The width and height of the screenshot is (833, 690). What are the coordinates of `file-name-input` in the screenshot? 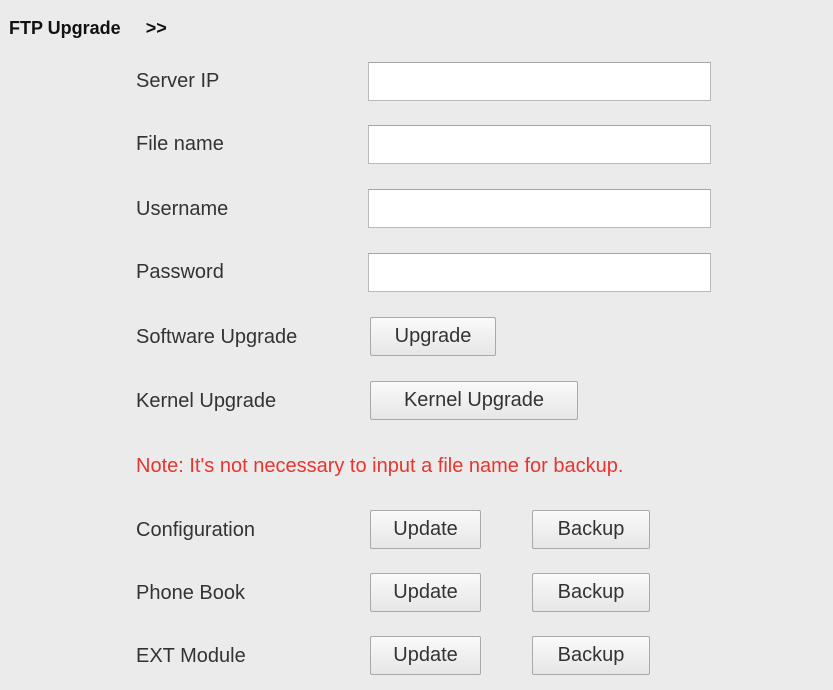 It's located at (539, 144).